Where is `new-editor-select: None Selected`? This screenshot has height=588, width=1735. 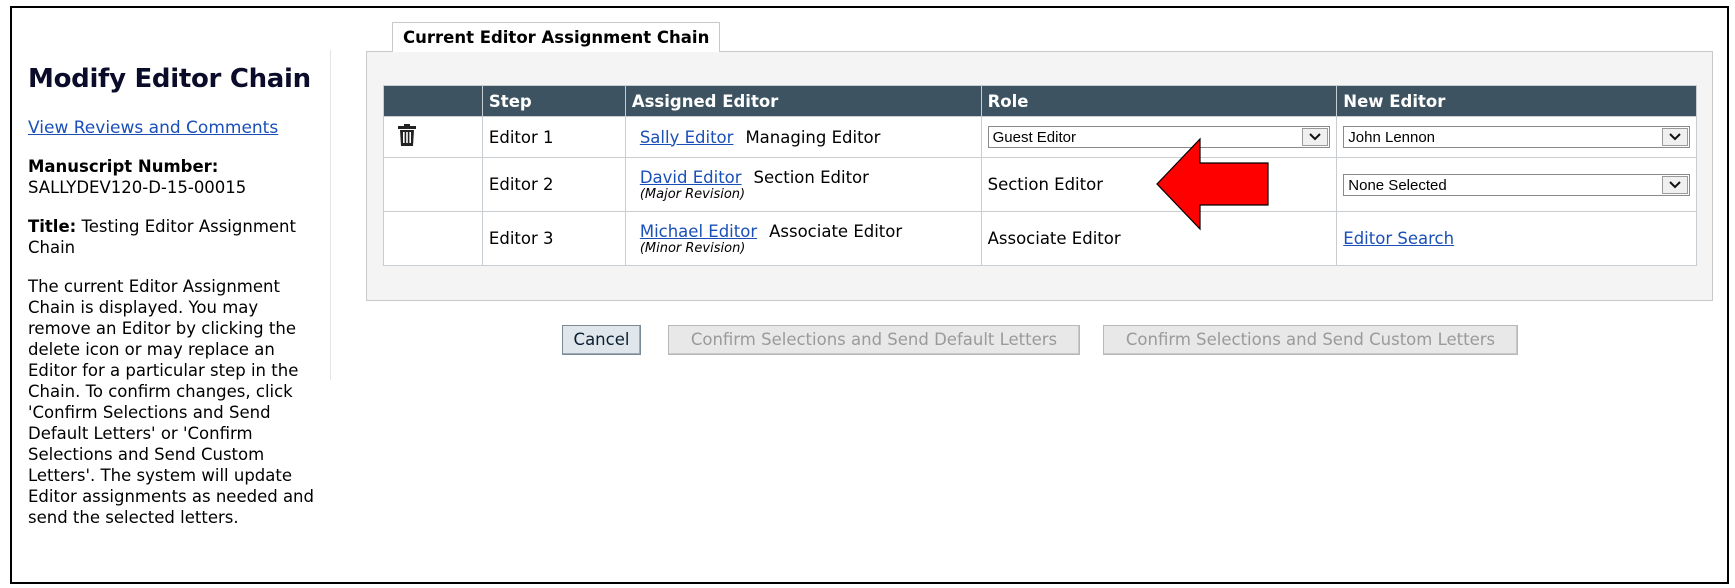 new-editor-select: None Selected is located at coordinates (1516, 184).